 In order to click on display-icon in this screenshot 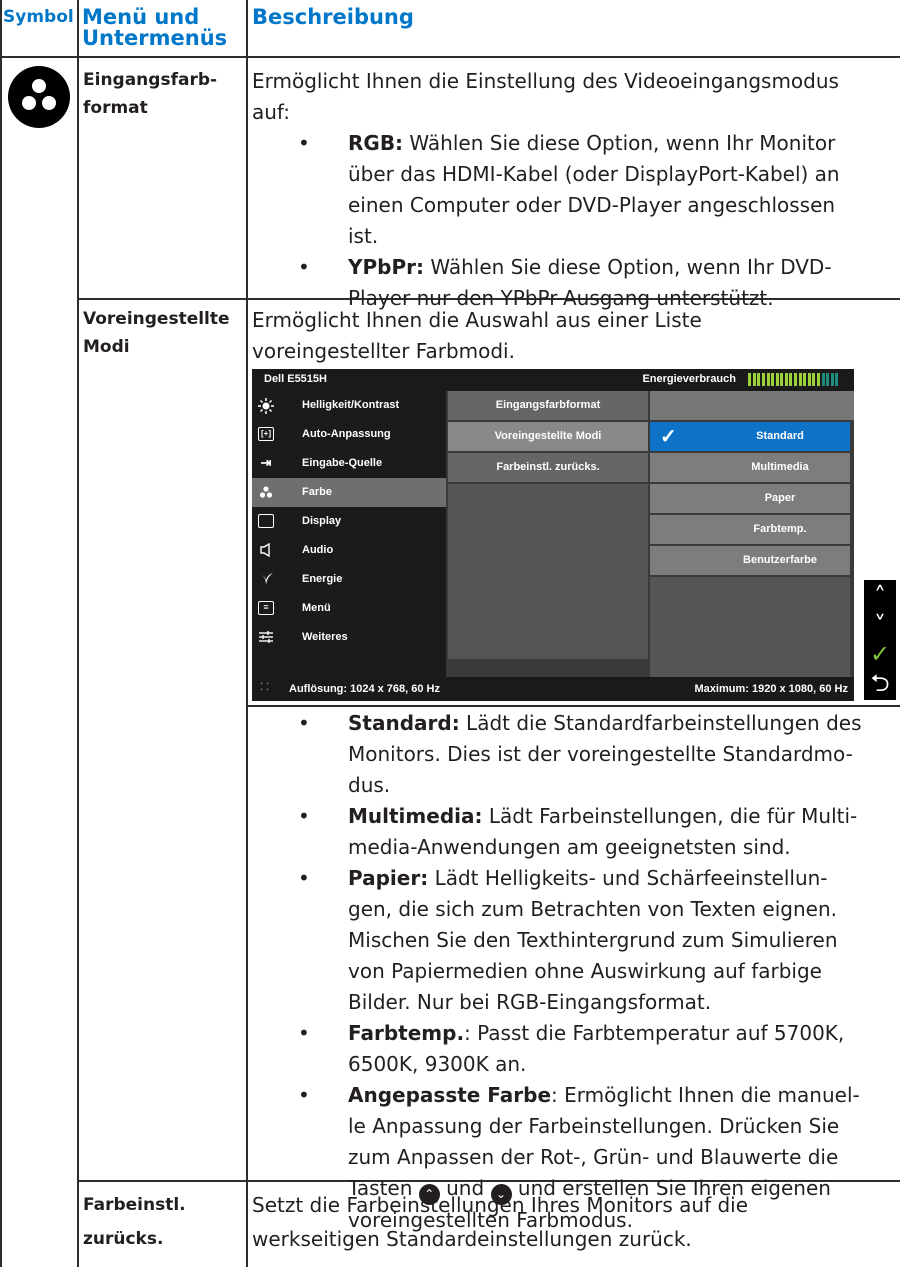, I will do `click(266, 521)`.